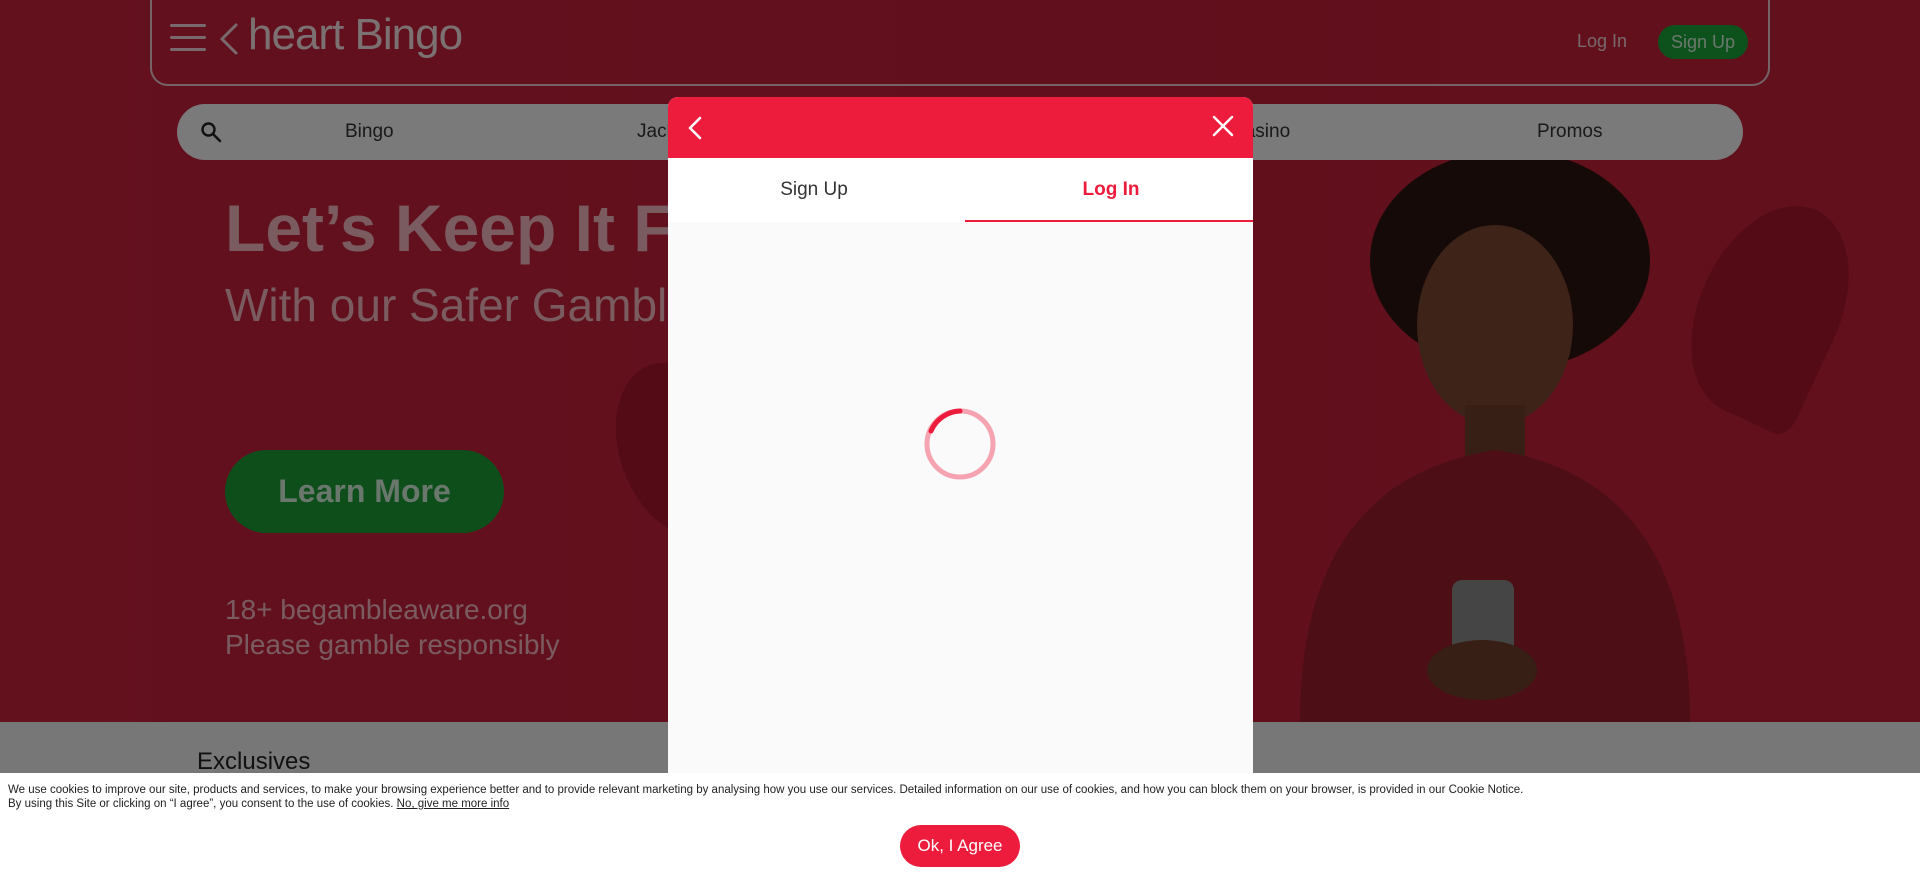 Image resolution: width=1920 pixels, height=885 pixels. Describe the element at coordinates (1223, 126) in the screenshot. I see `close-icon` at that location.